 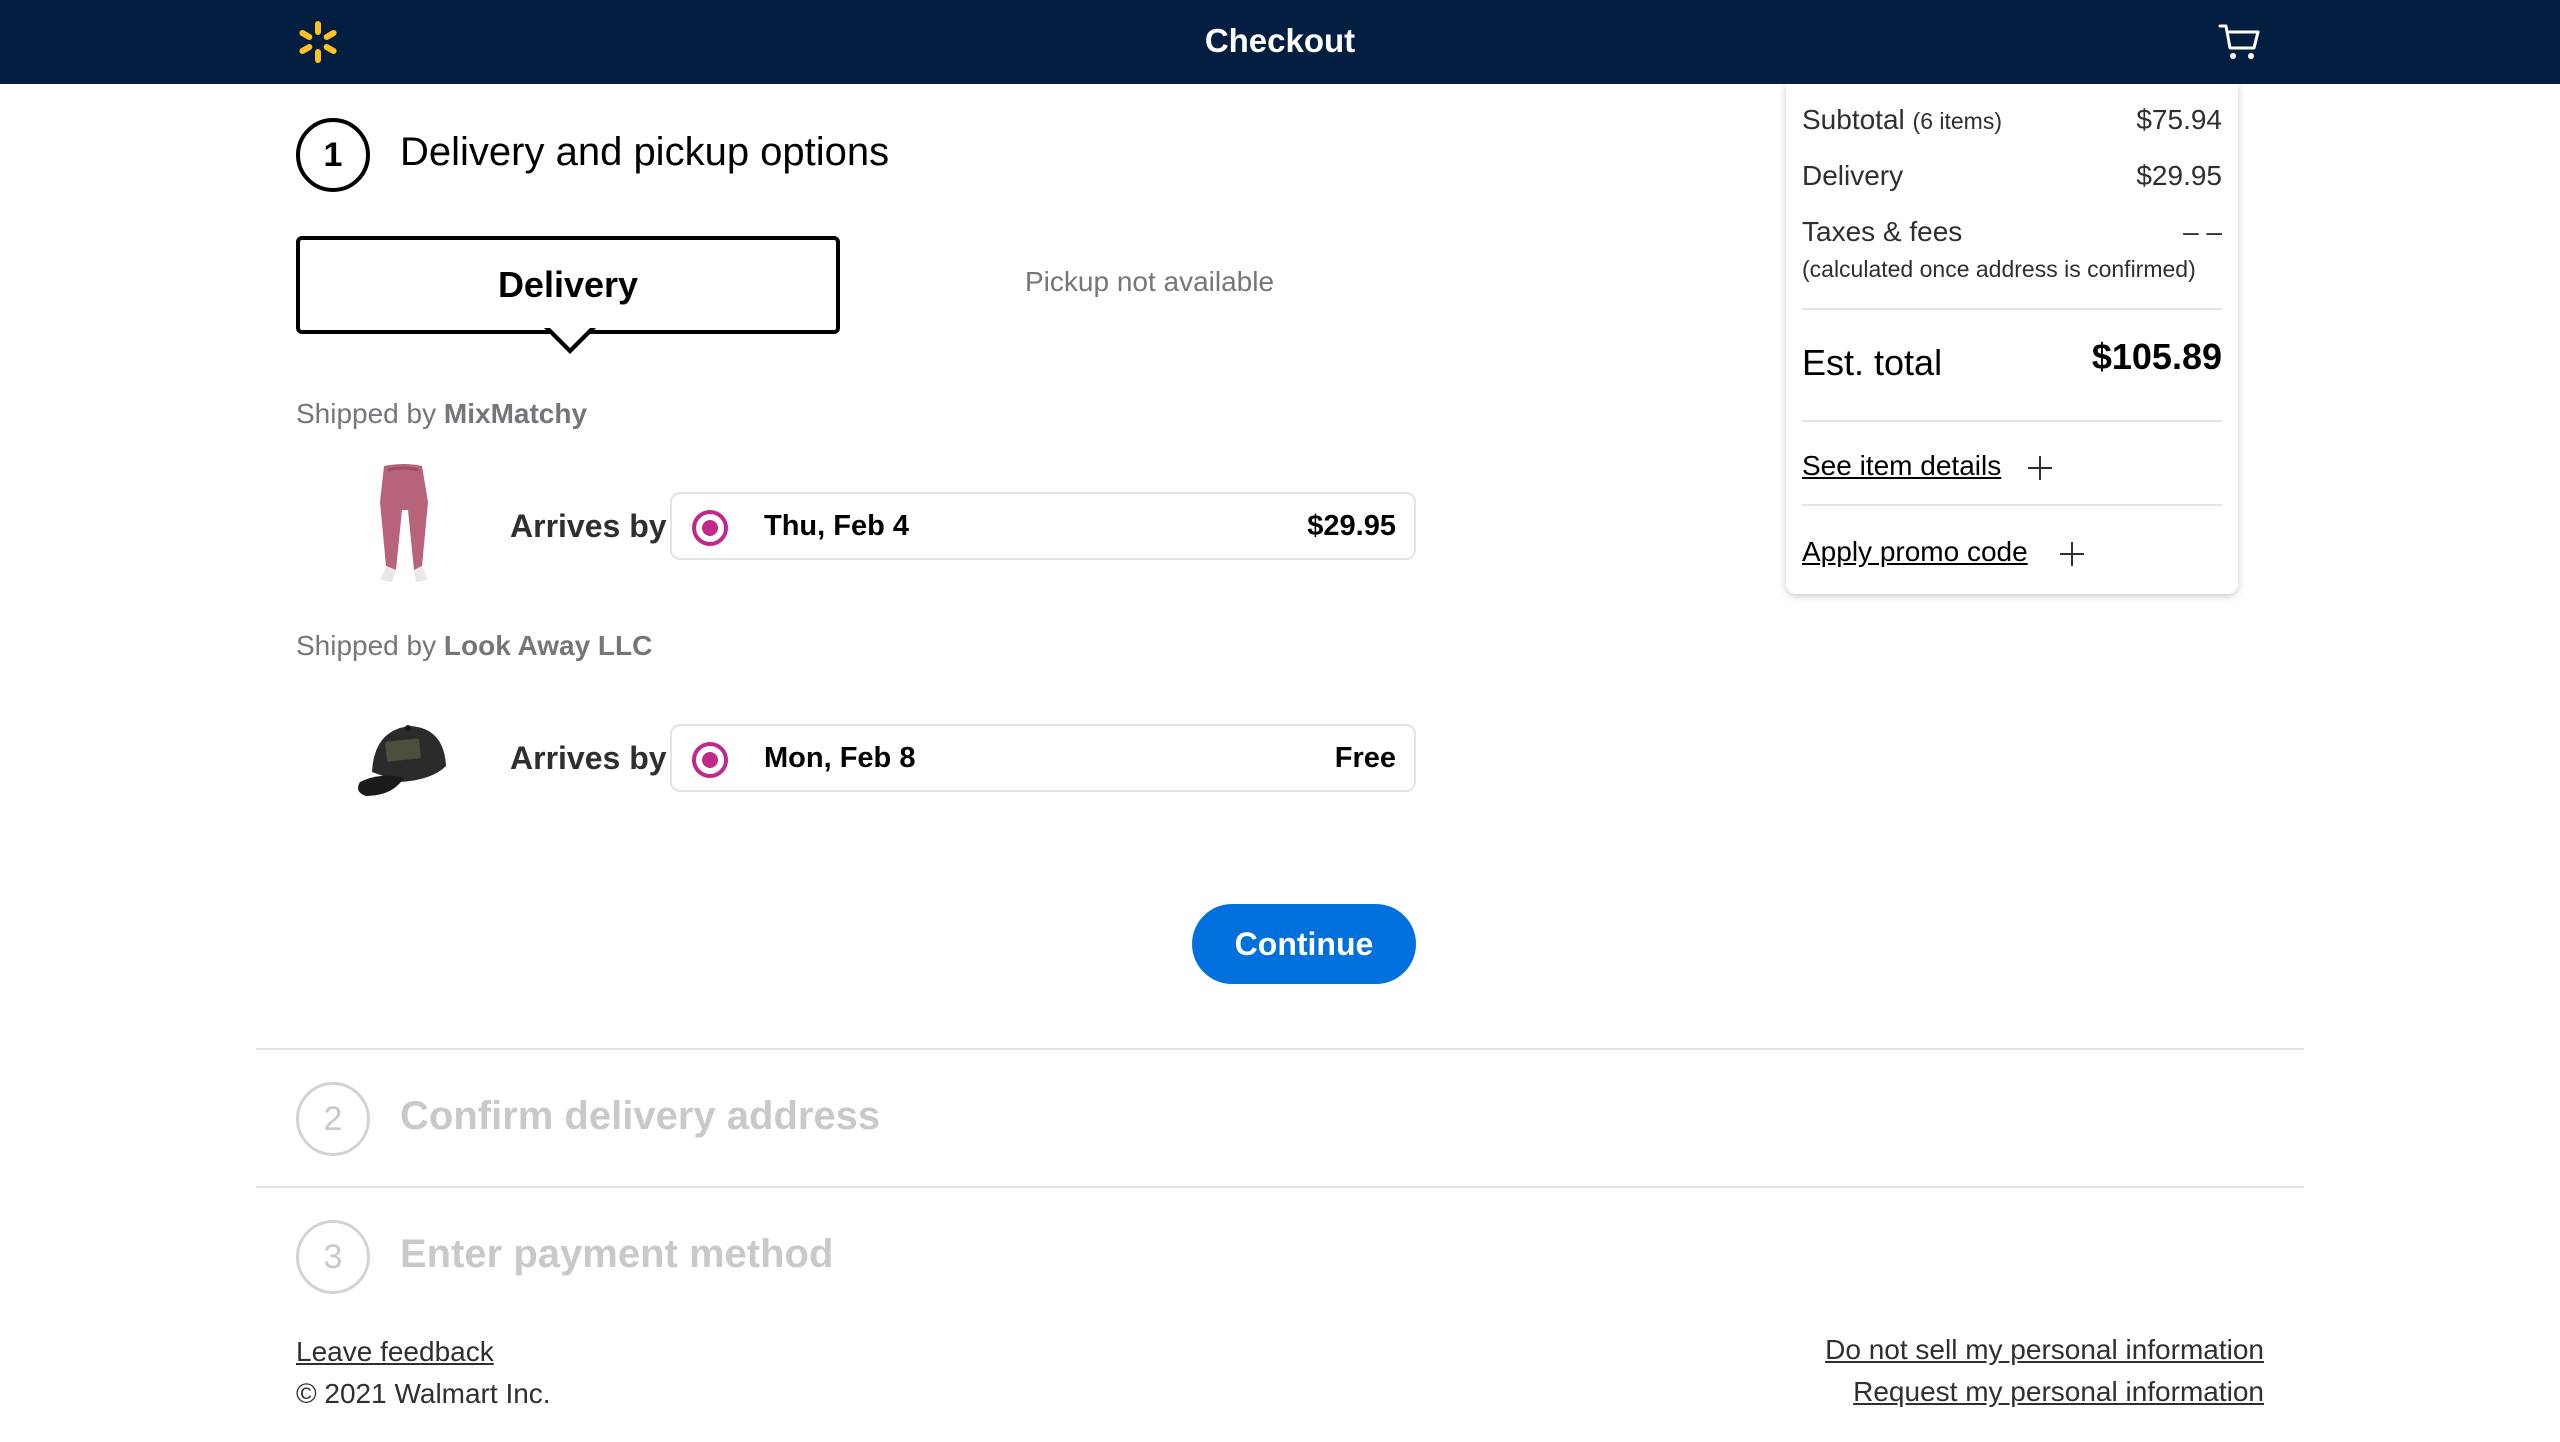 I want to click on do-not-sell-link: Do not sell my personal information, so click(x=2044, y=1350).